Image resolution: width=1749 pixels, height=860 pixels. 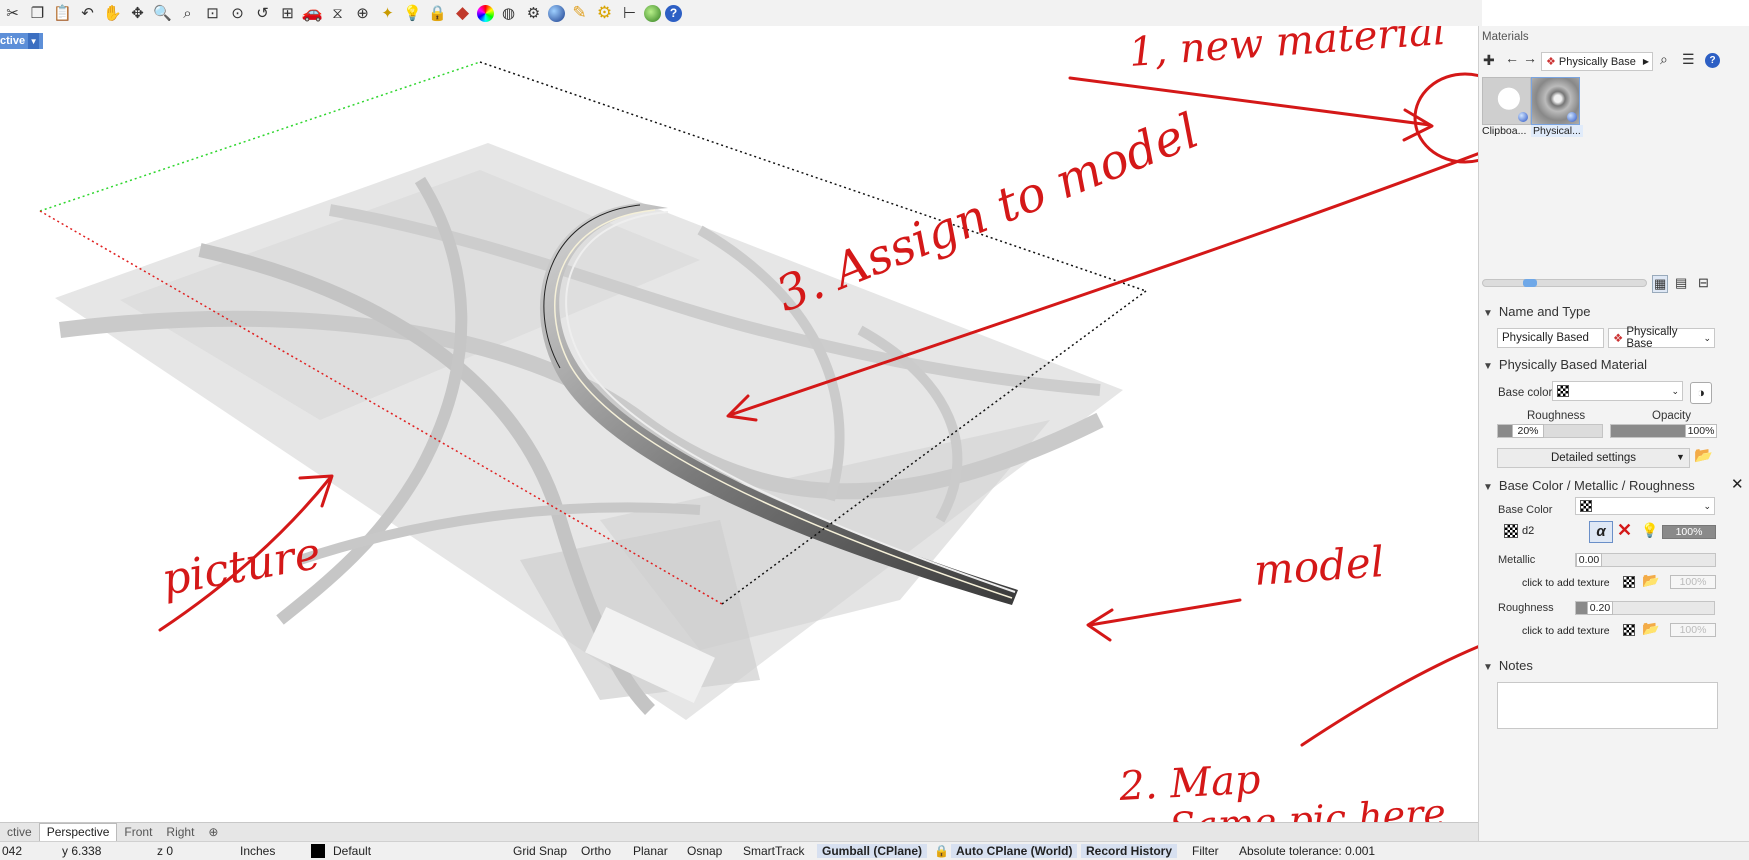 What do you see at coordinates (629, 13) in the screenshot?
I see `tree-icon: ⊢` at bounding box center [629, 13].